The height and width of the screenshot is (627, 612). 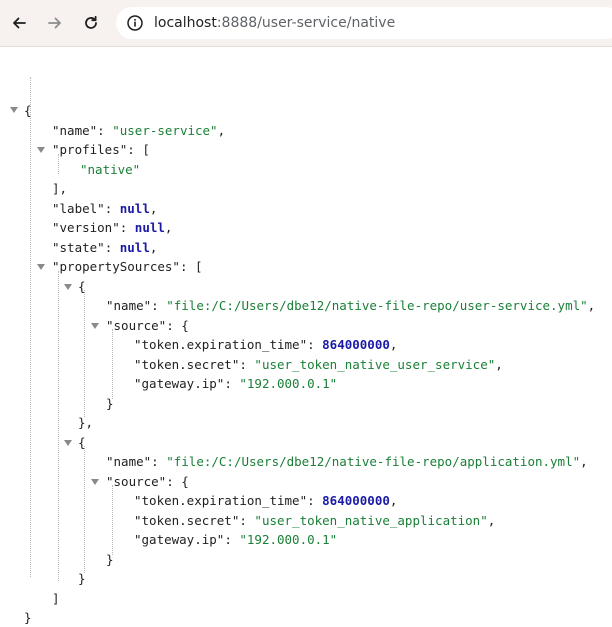 I want to click on json-key: "profiles", so click(x=90, y=149).